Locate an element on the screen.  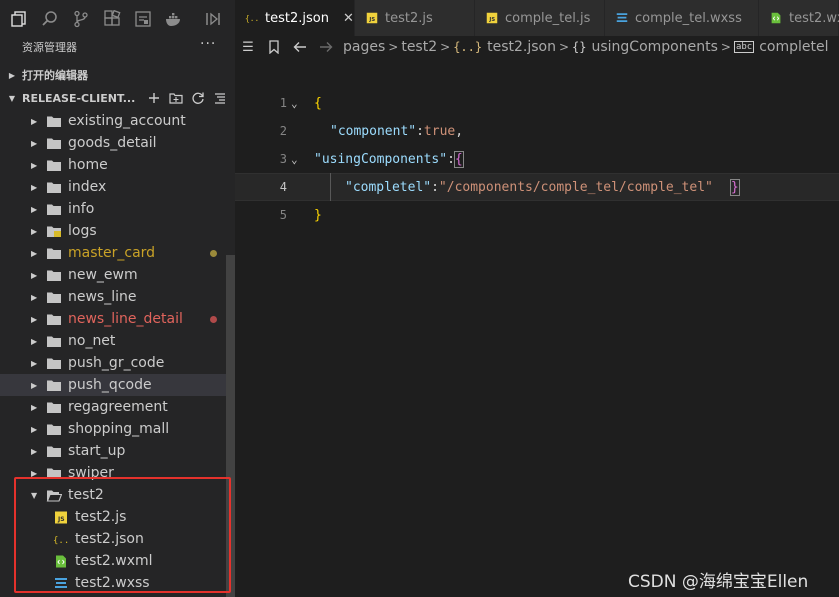
extensions-icon is located at coordinates (111, 18).